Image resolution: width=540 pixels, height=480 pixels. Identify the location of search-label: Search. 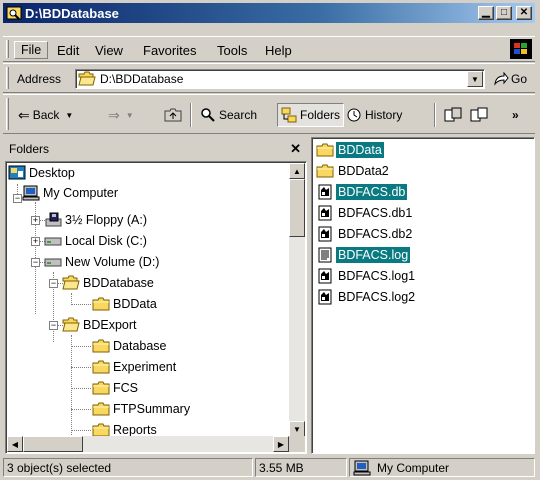
(238, 115).